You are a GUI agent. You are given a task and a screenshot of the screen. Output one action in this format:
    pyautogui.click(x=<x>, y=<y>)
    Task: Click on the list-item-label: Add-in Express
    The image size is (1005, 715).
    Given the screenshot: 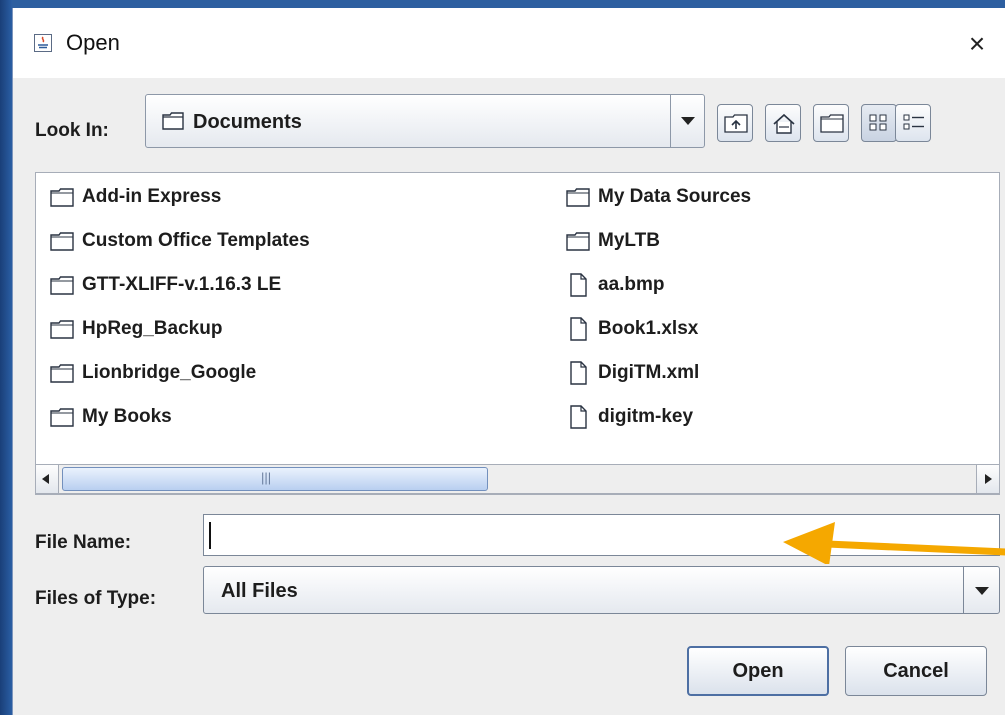 What is the action you would take?
    pyautogui.click(x=152, y=196)
    